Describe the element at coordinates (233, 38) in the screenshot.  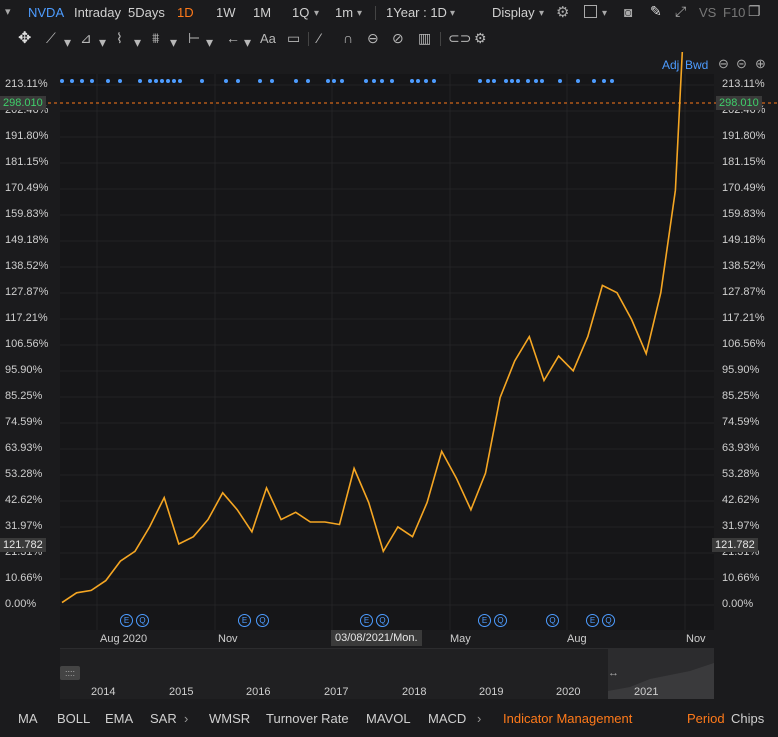
I see `arrow-tool-icon: ←` at that location.